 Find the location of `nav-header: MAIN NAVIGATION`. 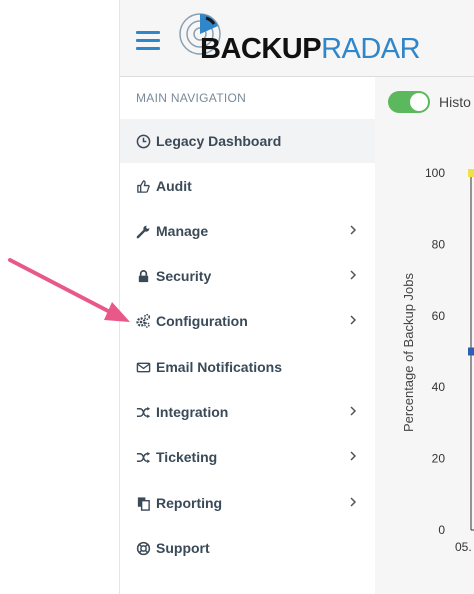

nav-header: MAIN NAVIGATION is located at coordinates (191, 98).